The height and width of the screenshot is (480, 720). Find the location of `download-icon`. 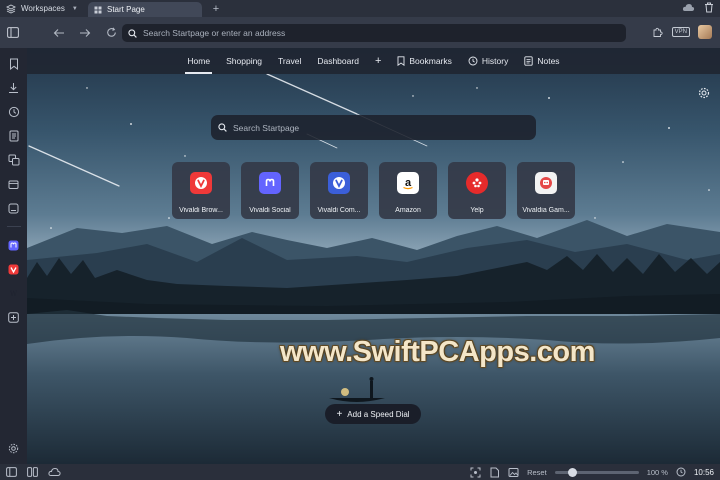

download-icon is located at coordinates (13, 88).